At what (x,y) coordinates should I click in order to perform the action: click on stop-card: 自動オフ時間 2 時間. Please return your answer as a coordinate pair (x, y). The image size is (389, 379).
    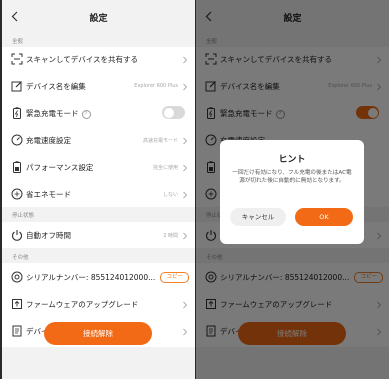
    Looking at the image, I should click on (98, 235).